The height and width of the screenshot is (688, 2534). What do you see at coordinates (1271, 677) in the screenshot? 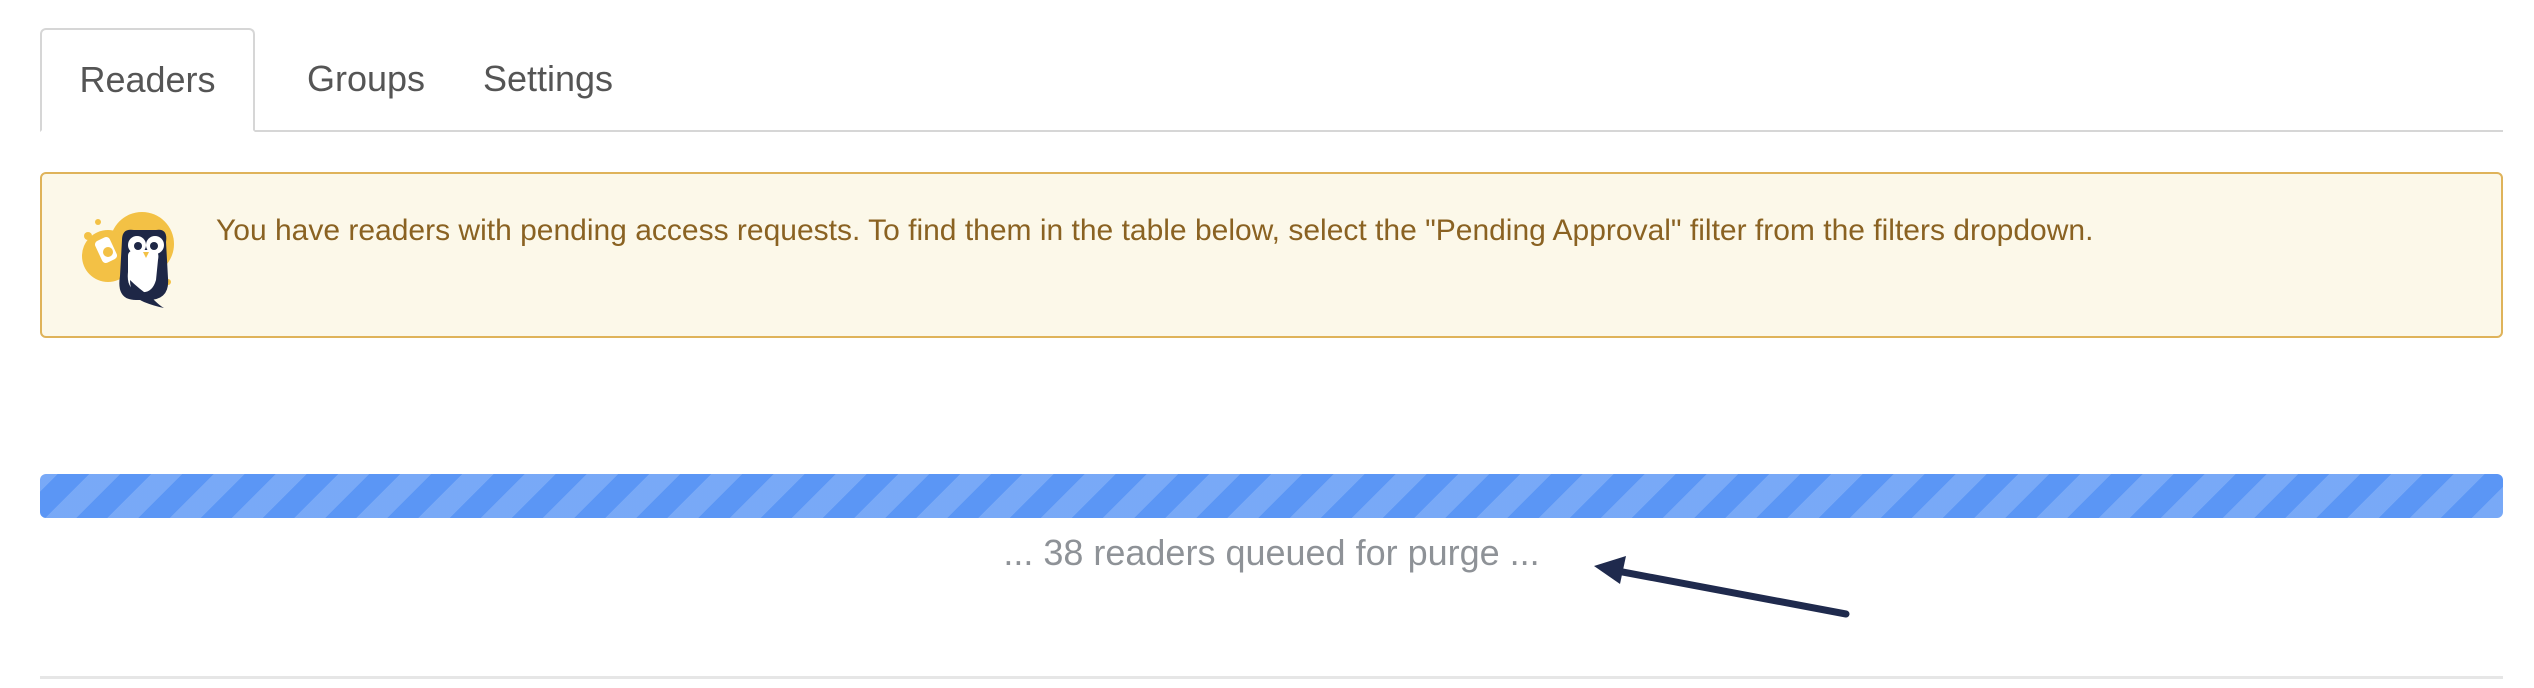
I see `section-divider` at bounding box center [1271, 677].